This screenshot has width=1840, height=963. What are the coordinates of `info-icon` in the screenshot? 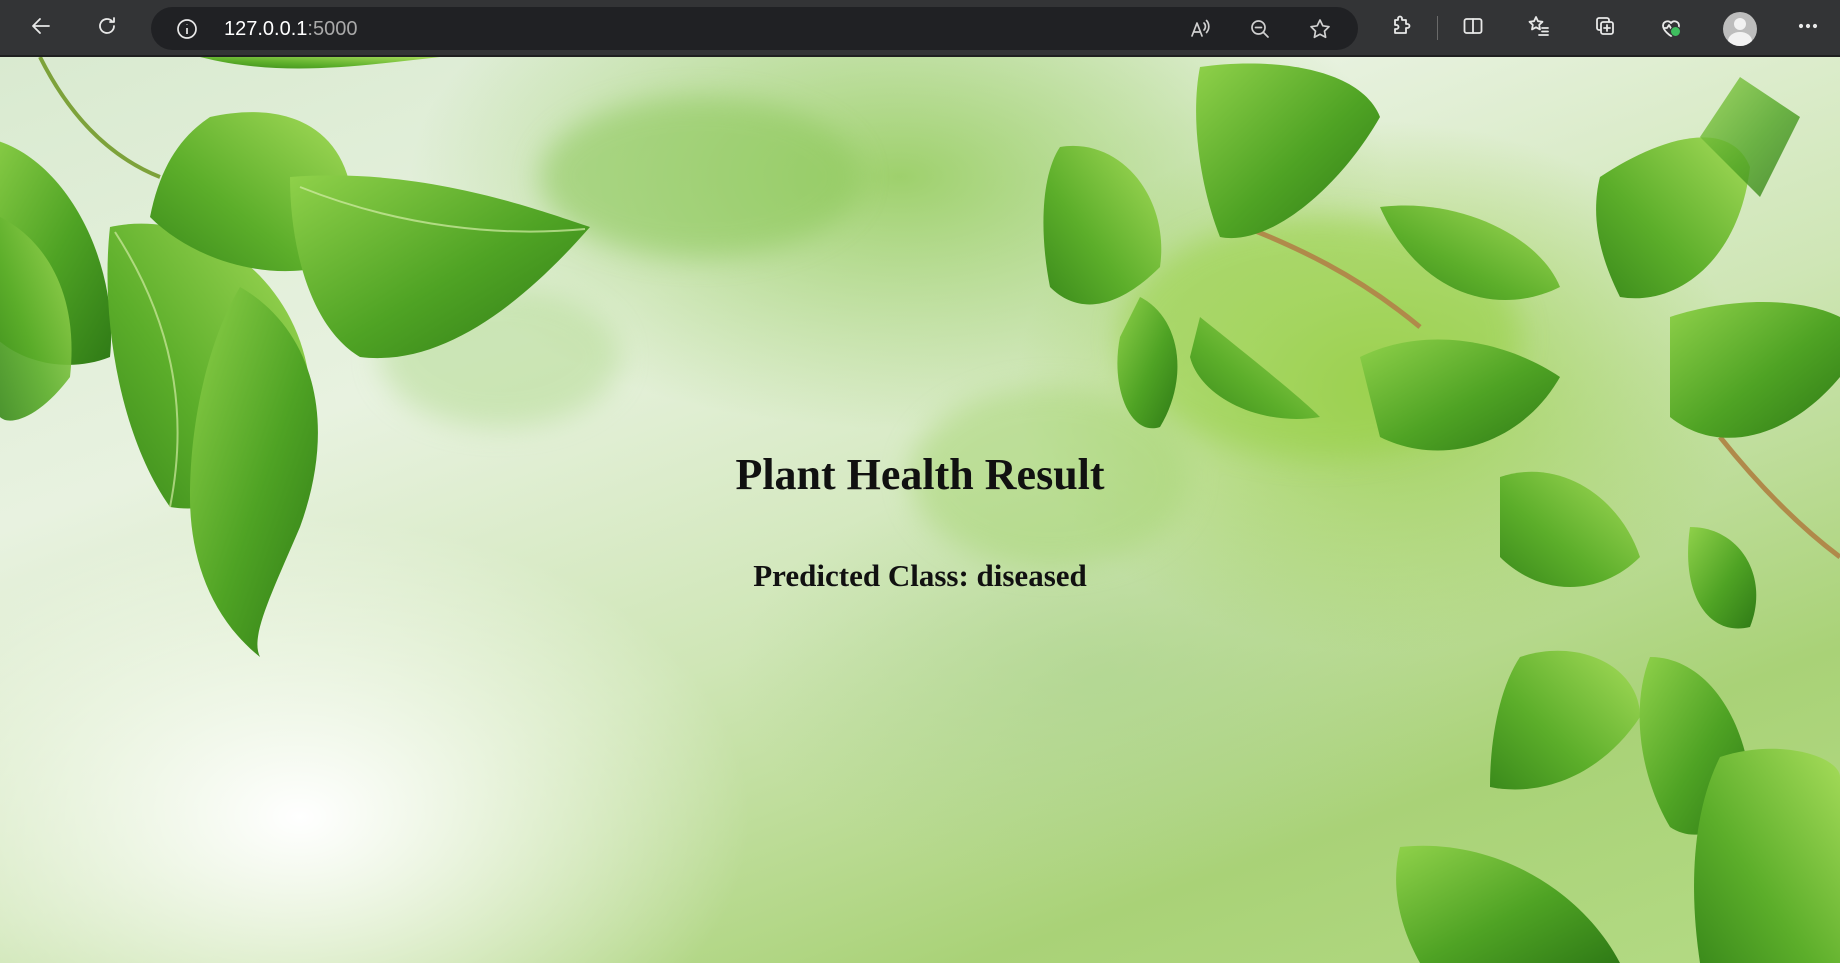 It's located at (187, 29).